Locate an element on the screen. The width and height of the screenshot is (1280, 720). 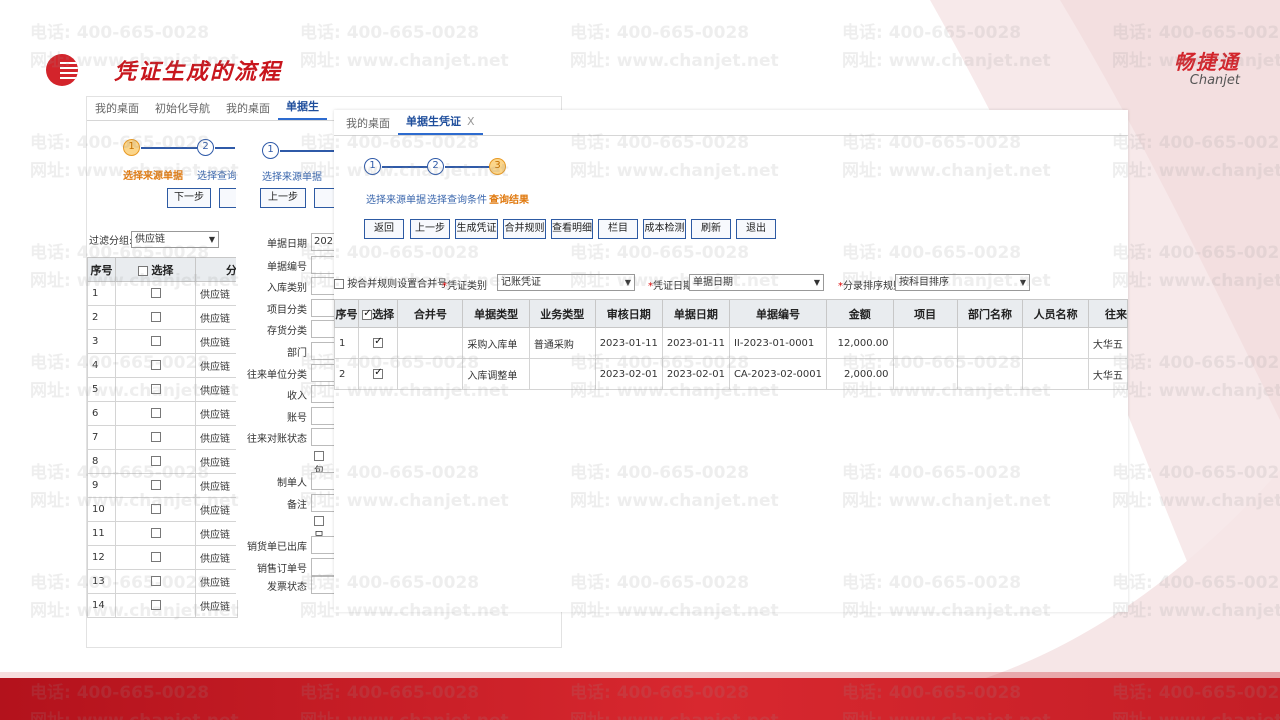
account-field is located at coordinates (323, 416).